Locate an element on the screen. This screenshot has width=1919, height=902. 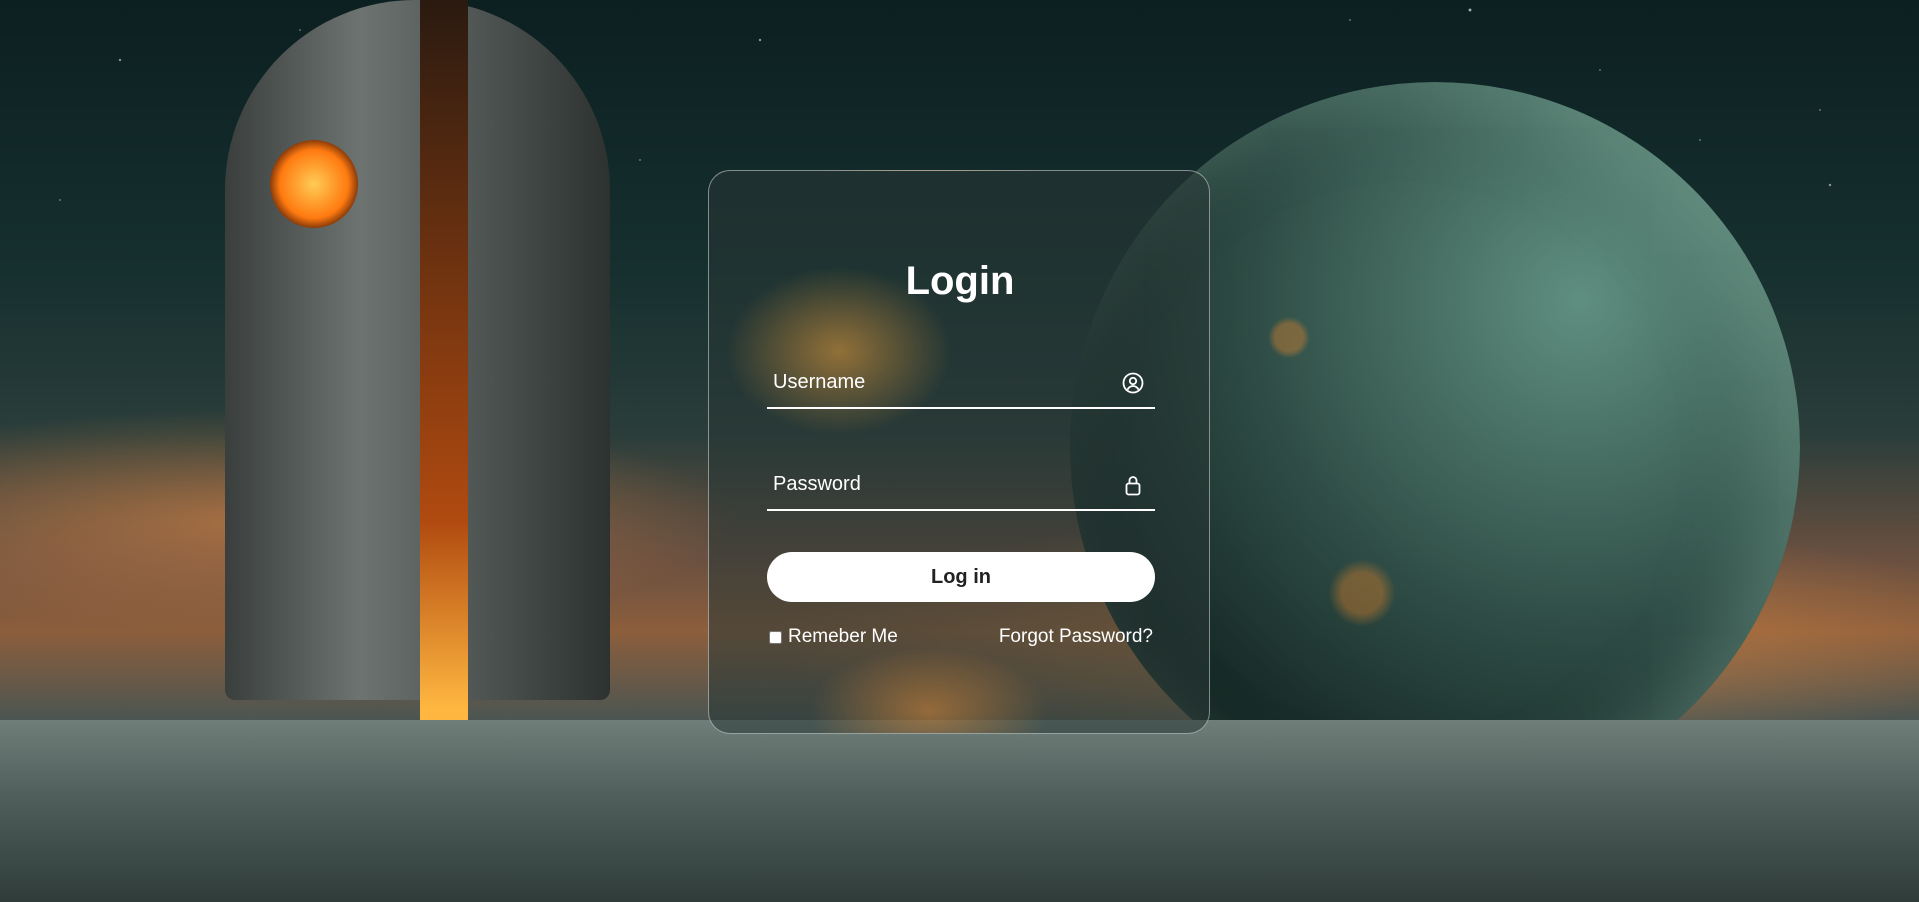
remember-me-label: Remeber Me is located at coordinates (843, 636).